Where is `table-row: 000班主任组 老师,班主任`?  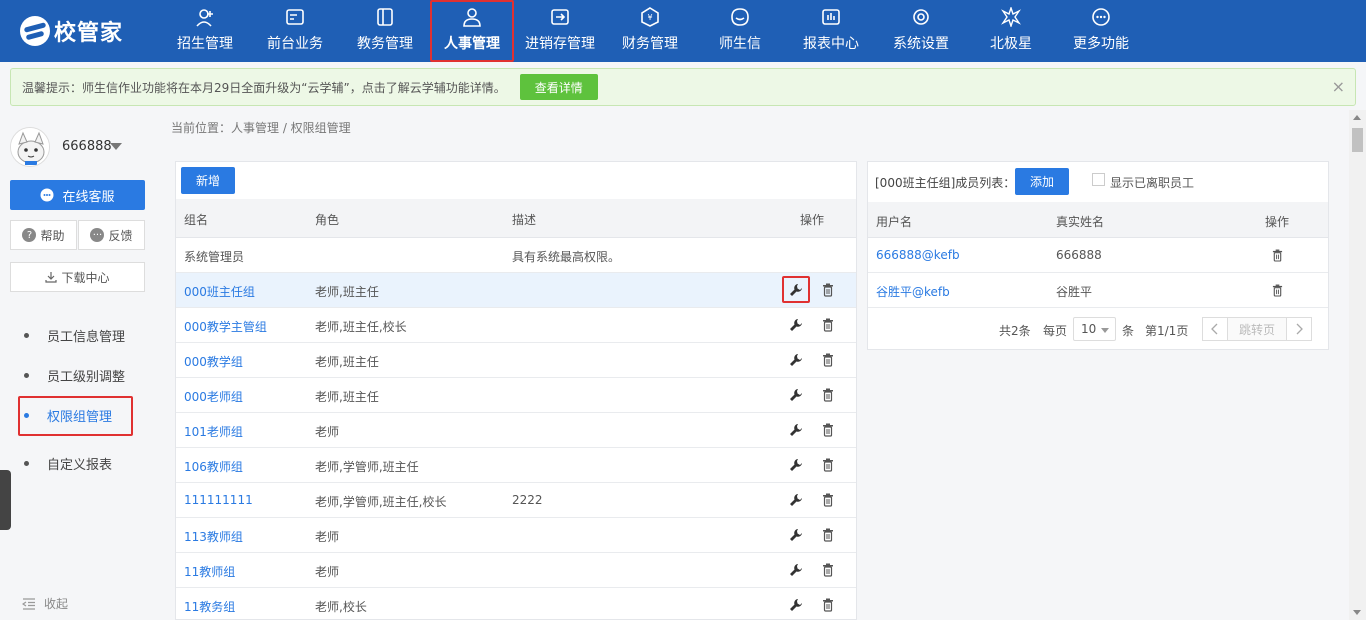
table-row: 000班主任组 老师,班主任 is located at coordinates (516, 290).